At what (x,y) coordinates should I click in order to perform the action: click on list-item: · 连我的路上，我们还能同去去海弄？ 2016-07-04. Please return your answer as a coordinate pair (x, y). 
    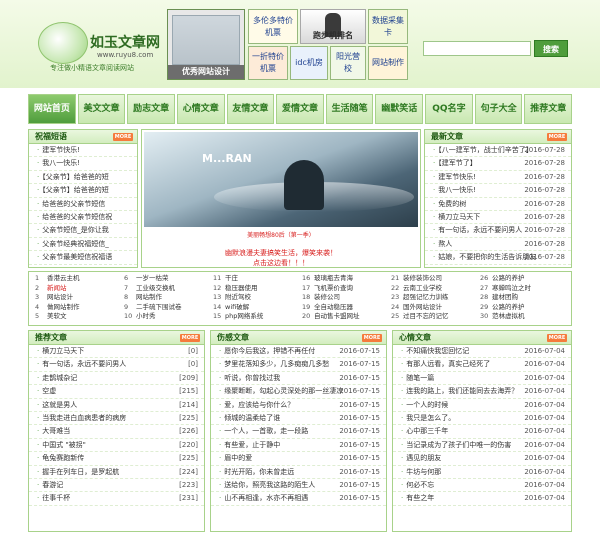
    Looking at the image, I should click on (482, 392).